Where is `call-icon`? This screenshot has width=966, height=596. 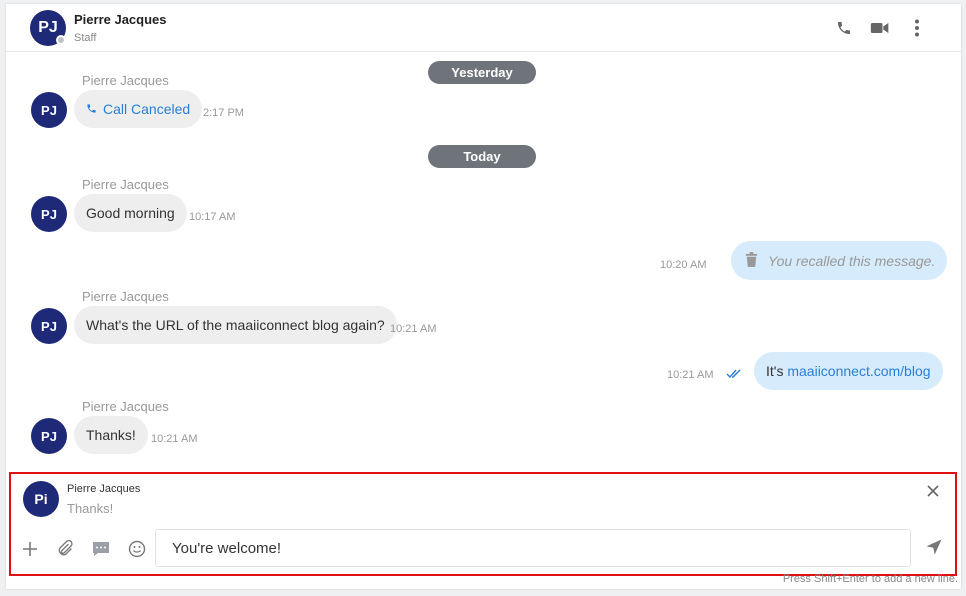
call-icon is located at coordinates (91, 109).